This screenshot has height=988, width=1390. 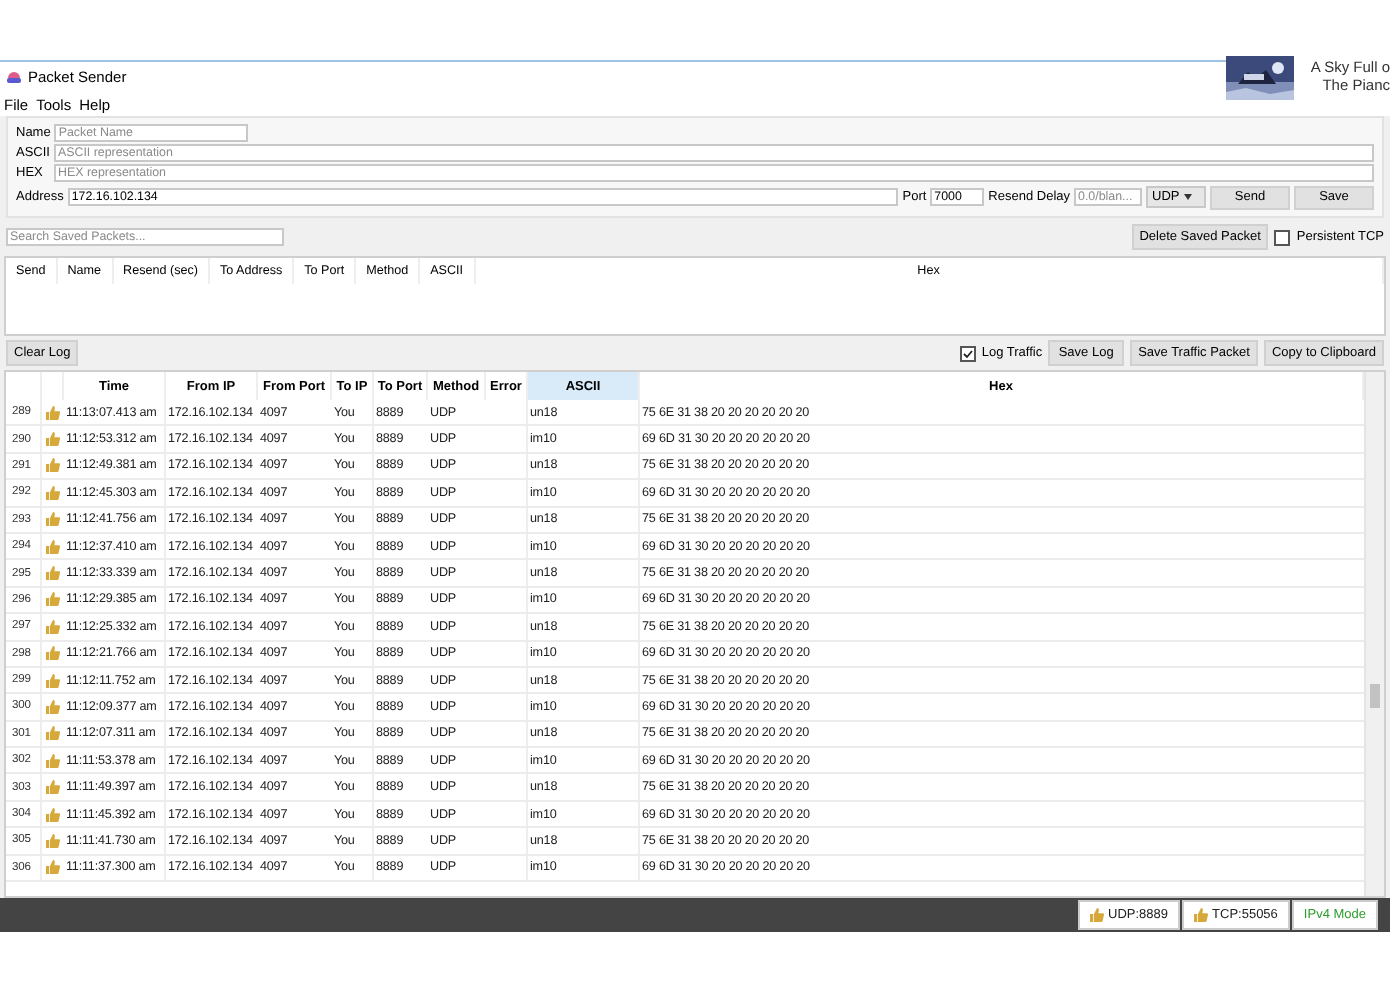 What do you see at coordinates (1187, 197) in the screenshot?
I see `caret-icon` at bounding box center [1187, 197].